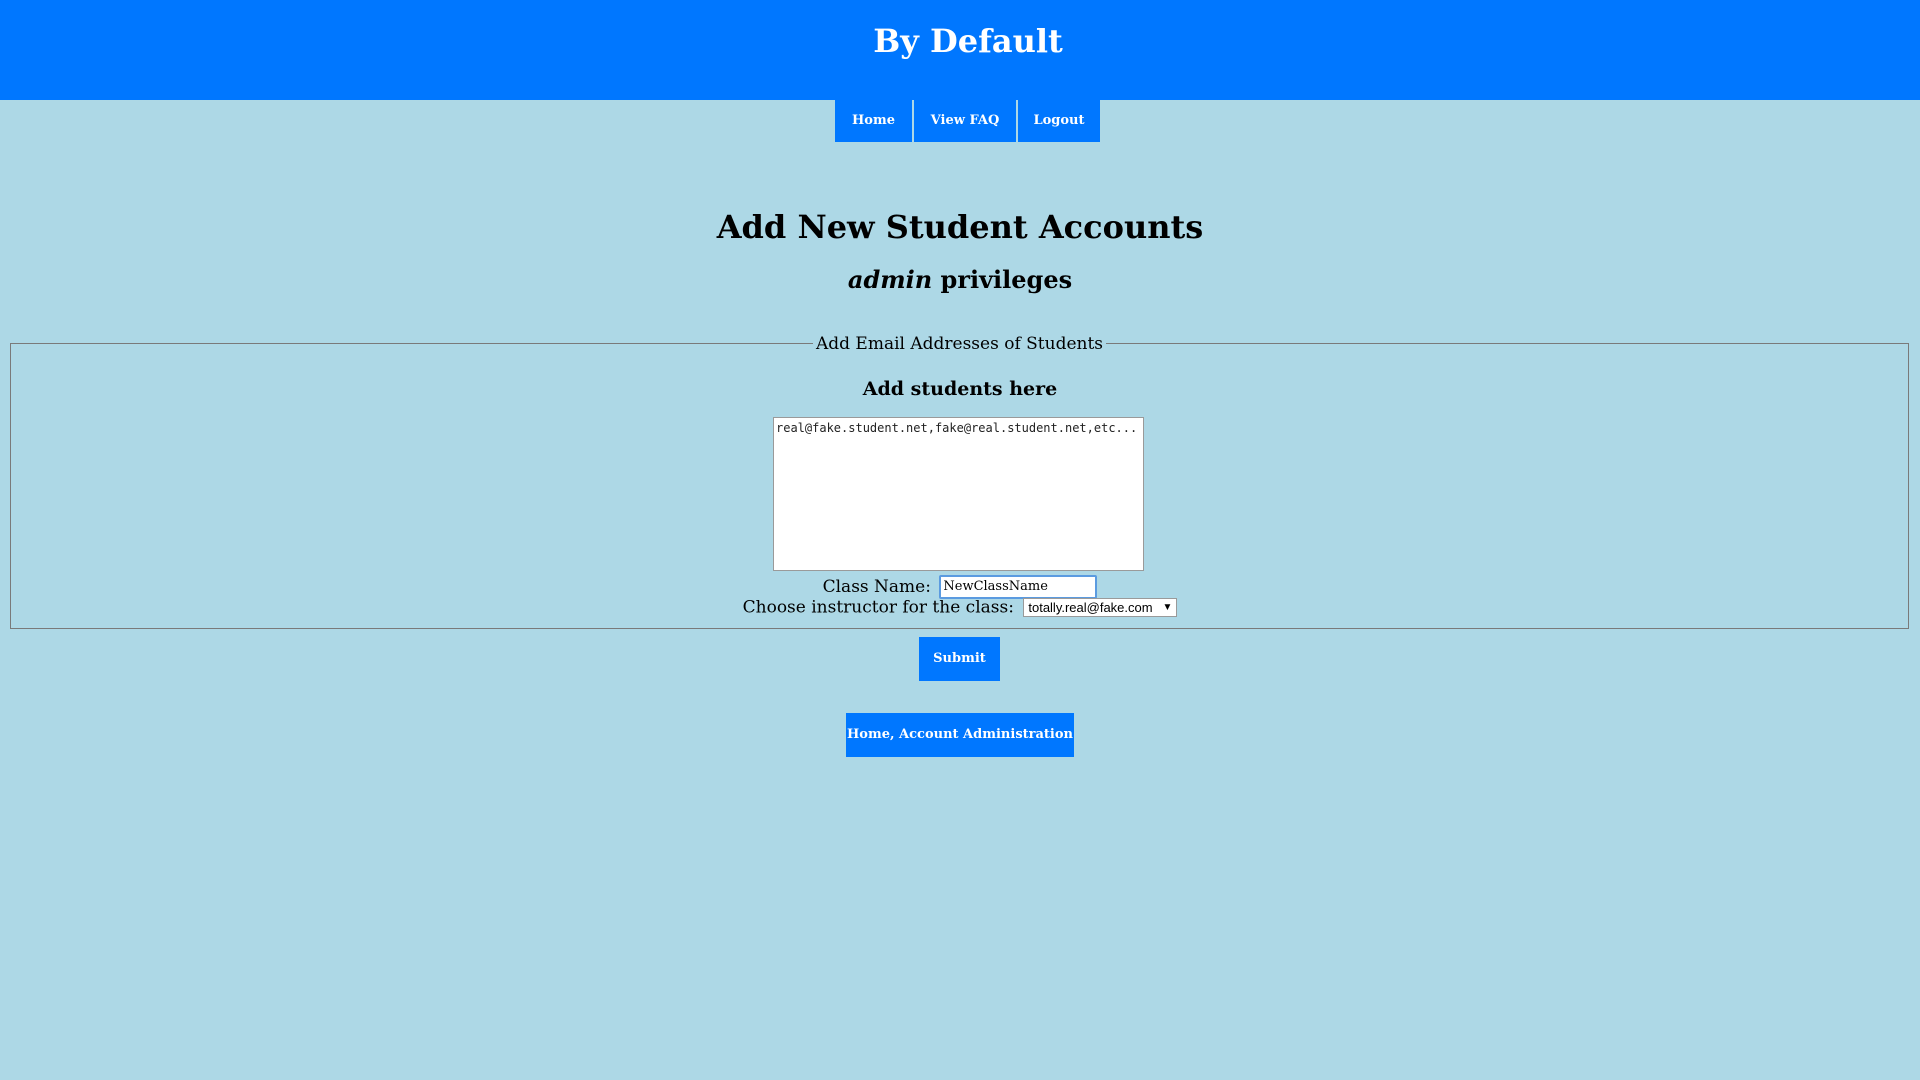 This screenshot has height=1080, width=1920. Describe the element at coordinates (876, 587) in the screenshot. I see `class-name-label: Class Name:` at that location.